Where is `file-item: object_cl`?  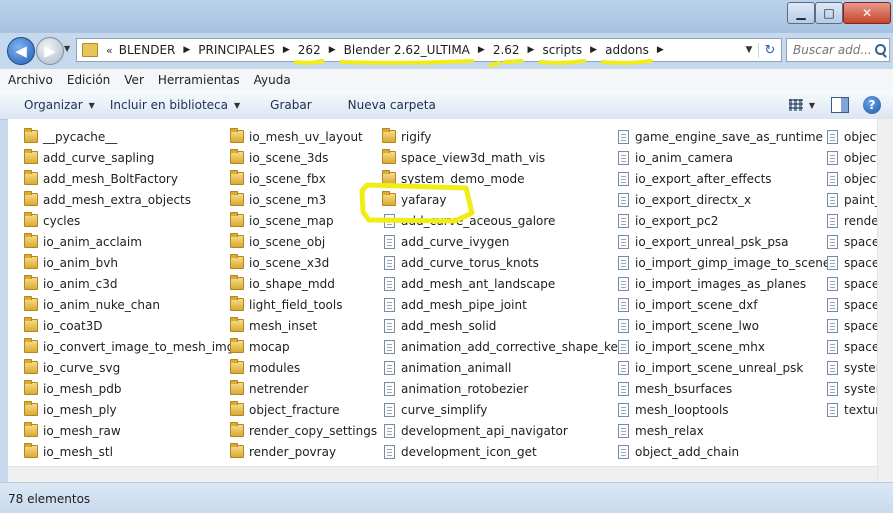 file-item: object_cl is located at coordinates (851, 157).